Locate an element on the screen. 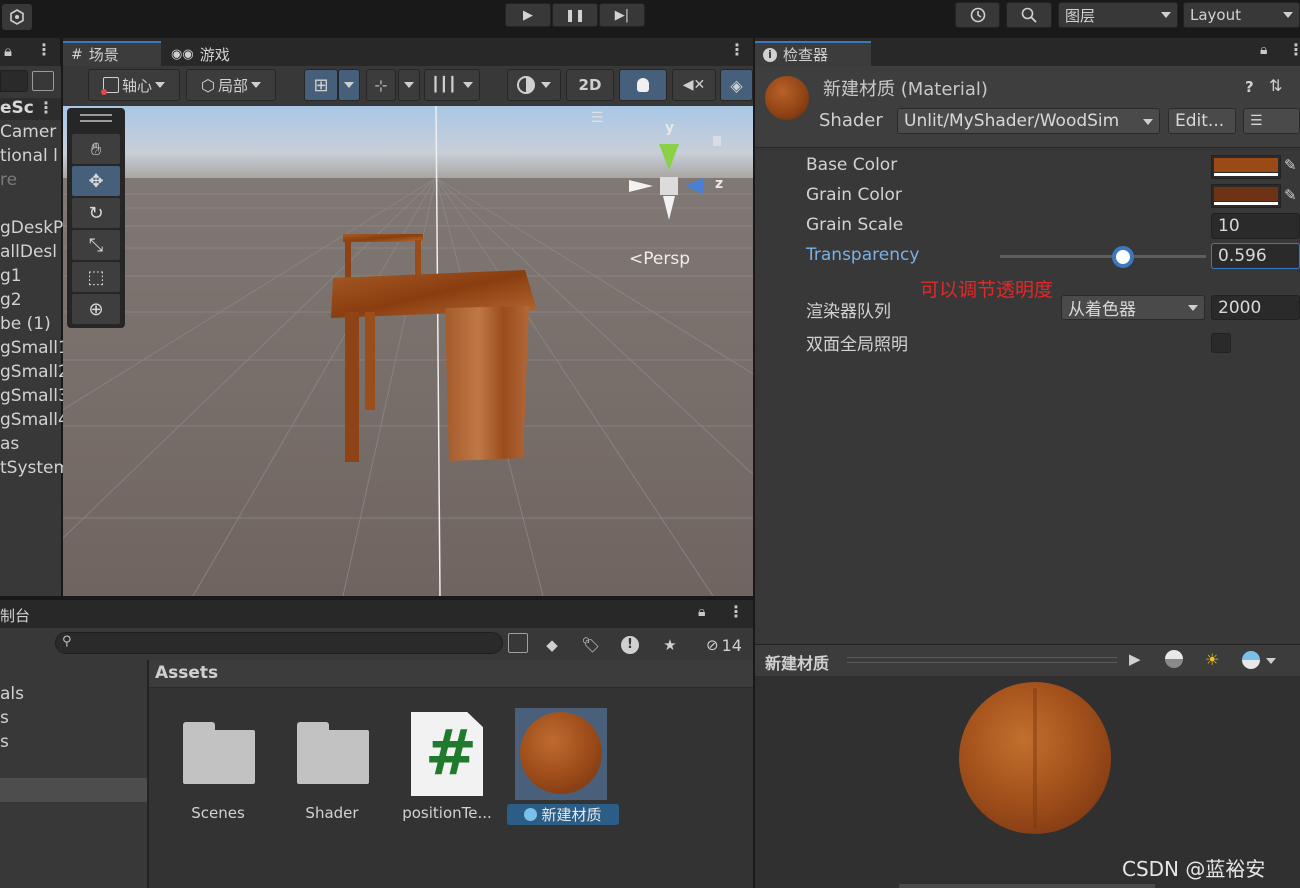 The height and width of the screenshot is (888, 1300). shading-mode-dropdown is located at coordinates (534, 85).